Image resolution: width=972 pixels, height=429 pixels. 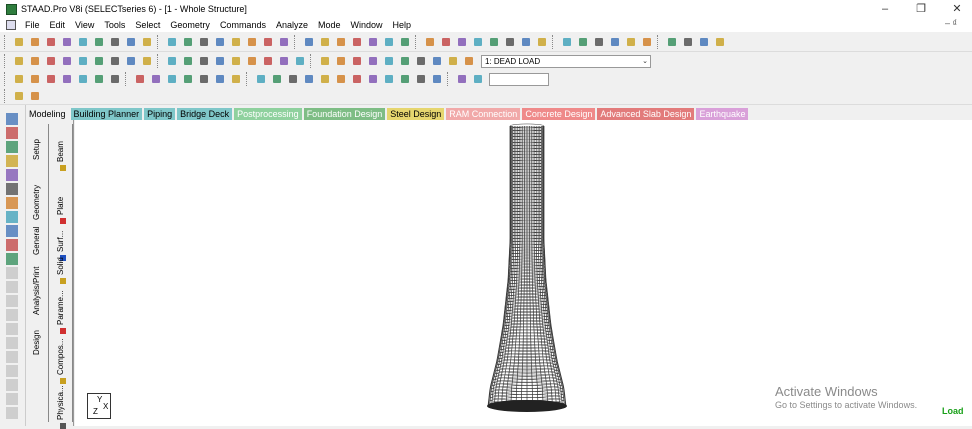 I want to click on selection-tool-1-icon, so click(x=35, y=61).